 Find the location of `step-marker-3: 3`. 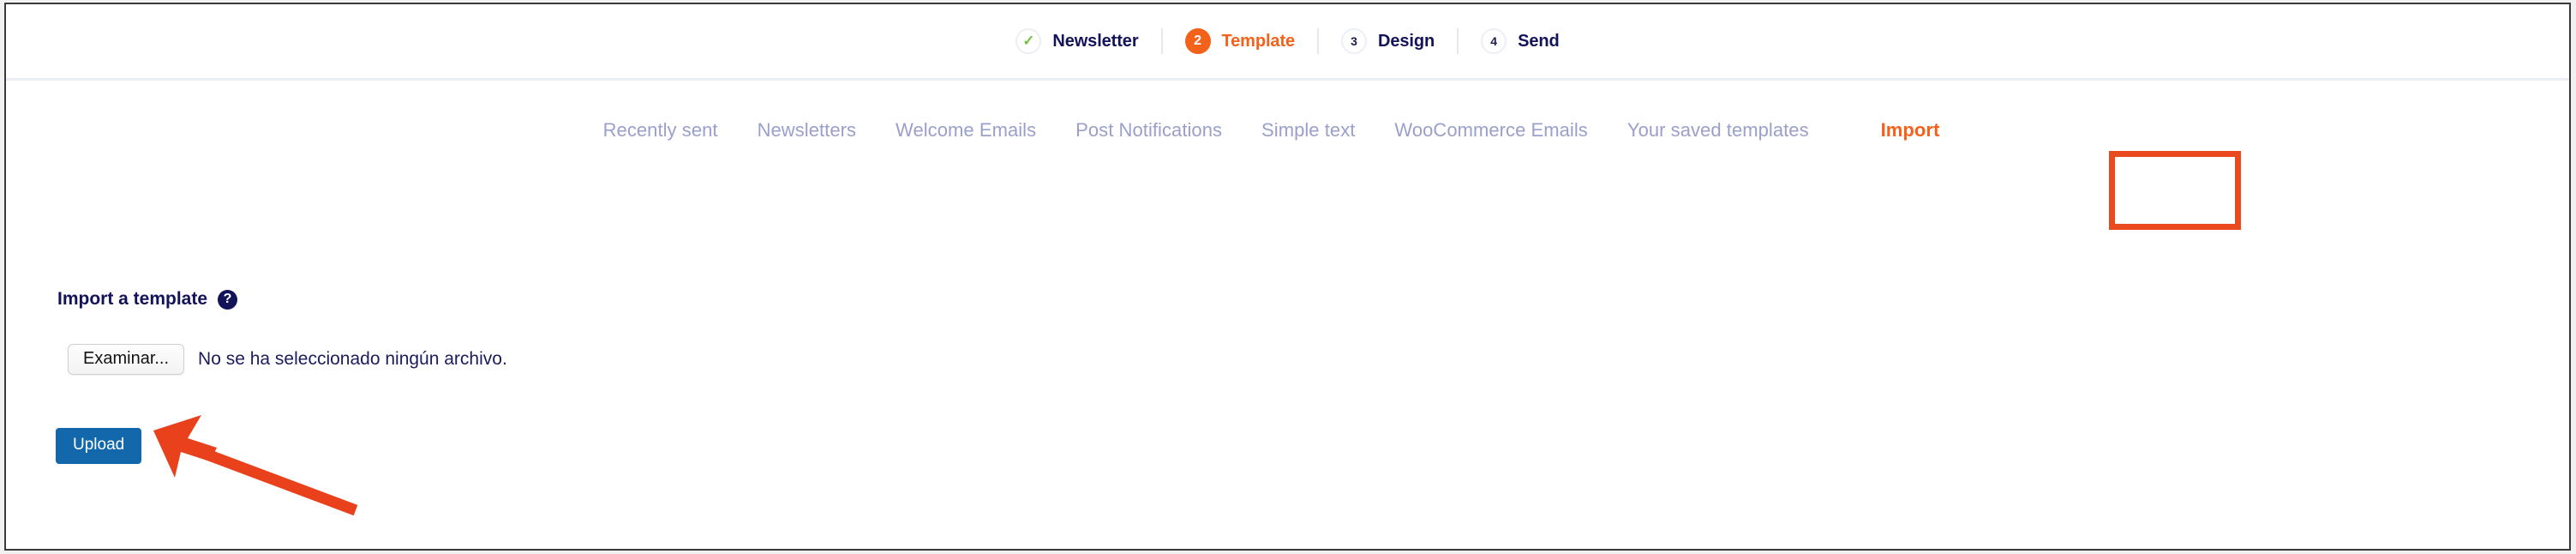

step-marker-3: 3 is located at coordinates (1354, 41).